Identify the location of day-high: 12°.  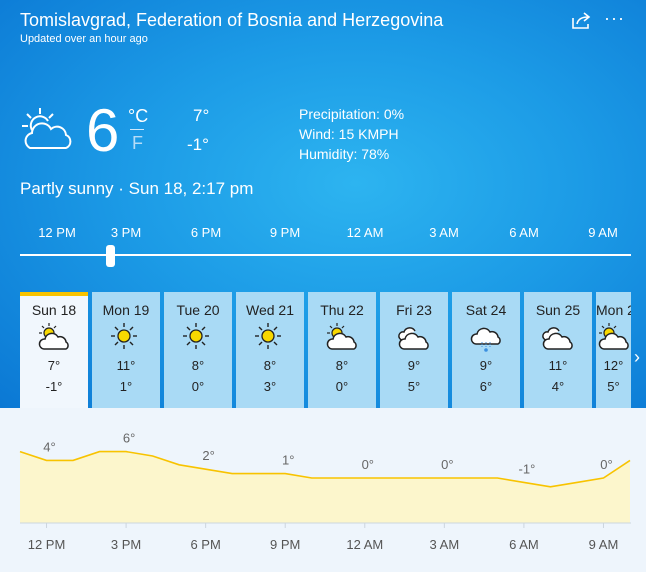
(613, 365).